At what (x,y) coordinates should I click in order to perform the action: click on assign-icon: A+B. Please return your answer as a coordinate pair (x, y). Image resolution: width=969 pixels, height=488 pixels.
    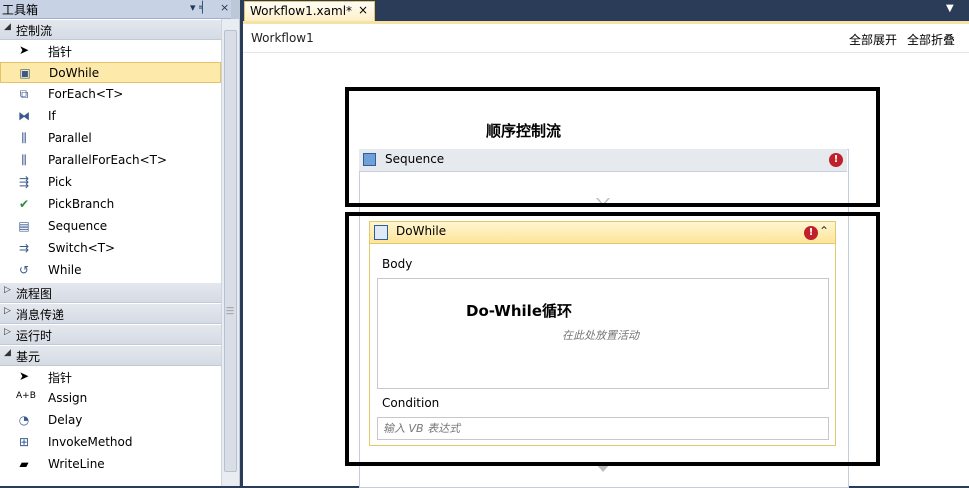
    Looking at the image, I should click on (26, 396).